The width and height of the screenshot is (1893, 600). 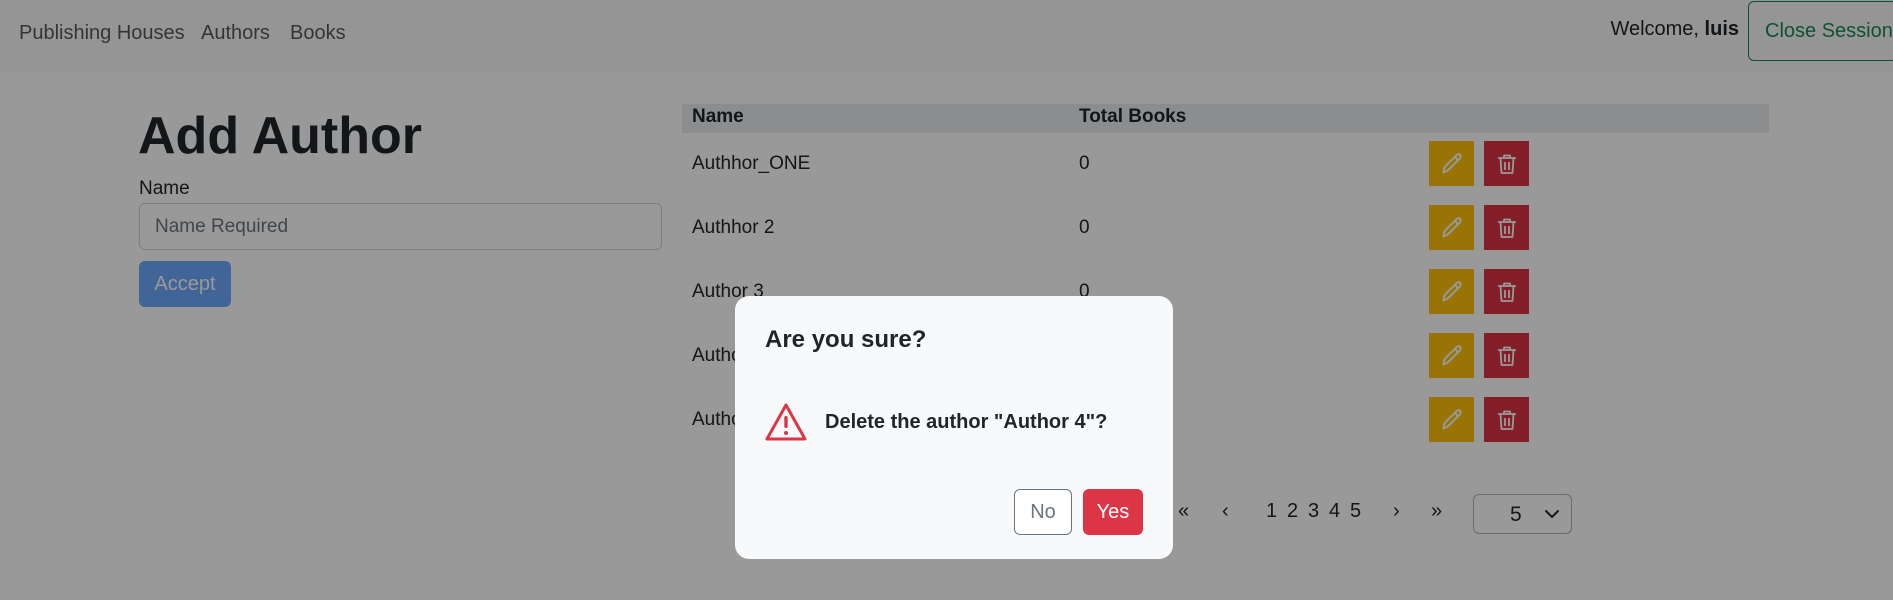 I want to click on dialog-title: Are you sure?, so click(x=846, y=339).